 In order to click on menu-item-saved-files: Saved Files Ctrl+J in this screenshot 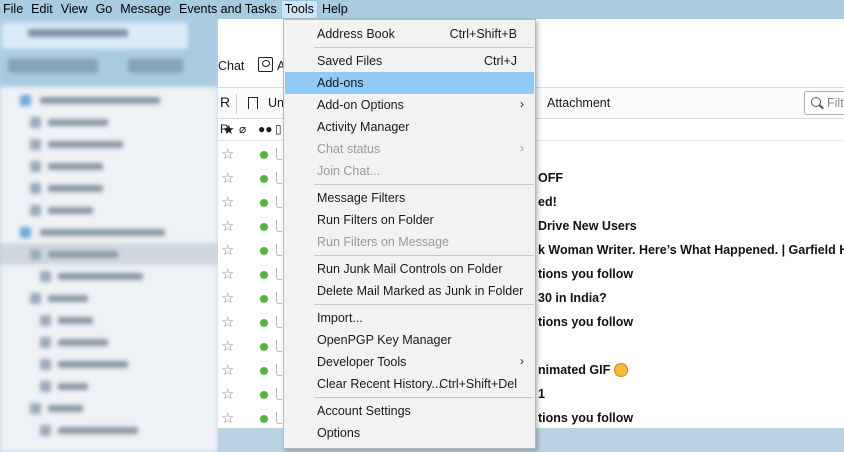, I will do `click(409, 61)`.